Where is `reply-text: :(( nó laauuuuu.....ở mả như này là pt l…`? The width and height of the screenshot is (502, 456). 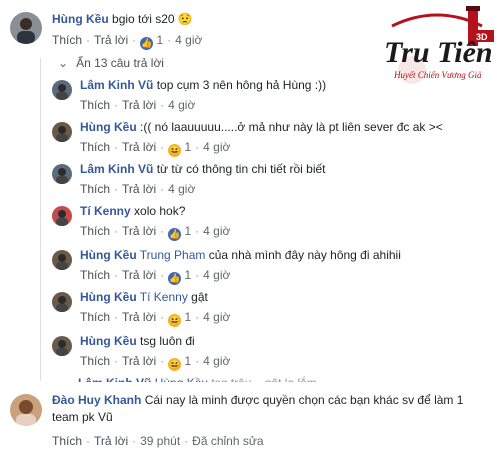 reply-text: :(( nó laauuuuu.....ở mả như này là pt l… is located at coordinates (291, 127).